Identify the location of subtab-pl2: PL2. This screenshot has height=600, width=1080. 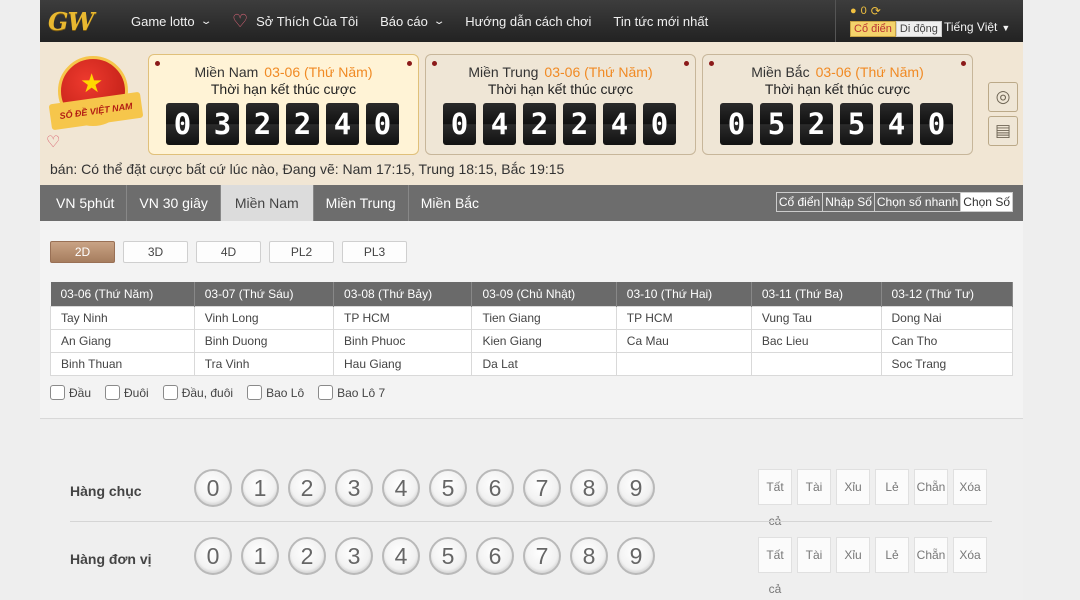
(301, 252).